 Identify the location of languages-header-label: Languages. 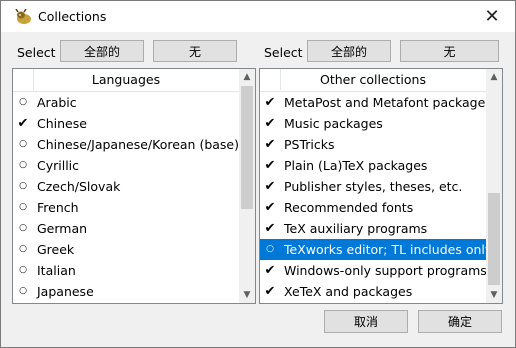
(126, 79).